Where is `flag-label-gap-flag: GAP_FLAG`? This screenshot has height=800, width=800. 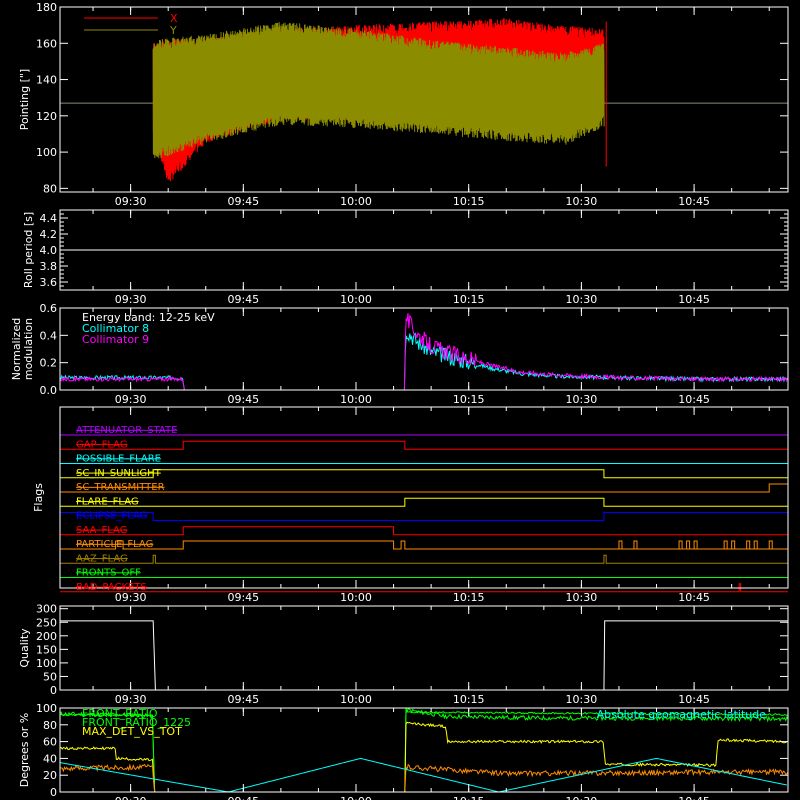 flag-label-gap-flag: GAP_FLAG is located at coordinates (102, 444).